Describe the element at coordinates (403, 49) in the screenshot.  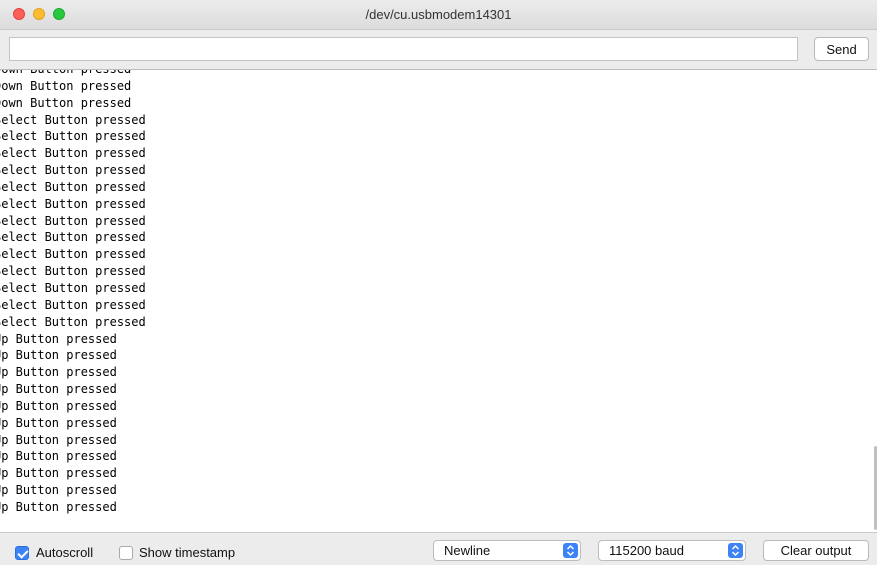
I see `serial-input-field` at that location.